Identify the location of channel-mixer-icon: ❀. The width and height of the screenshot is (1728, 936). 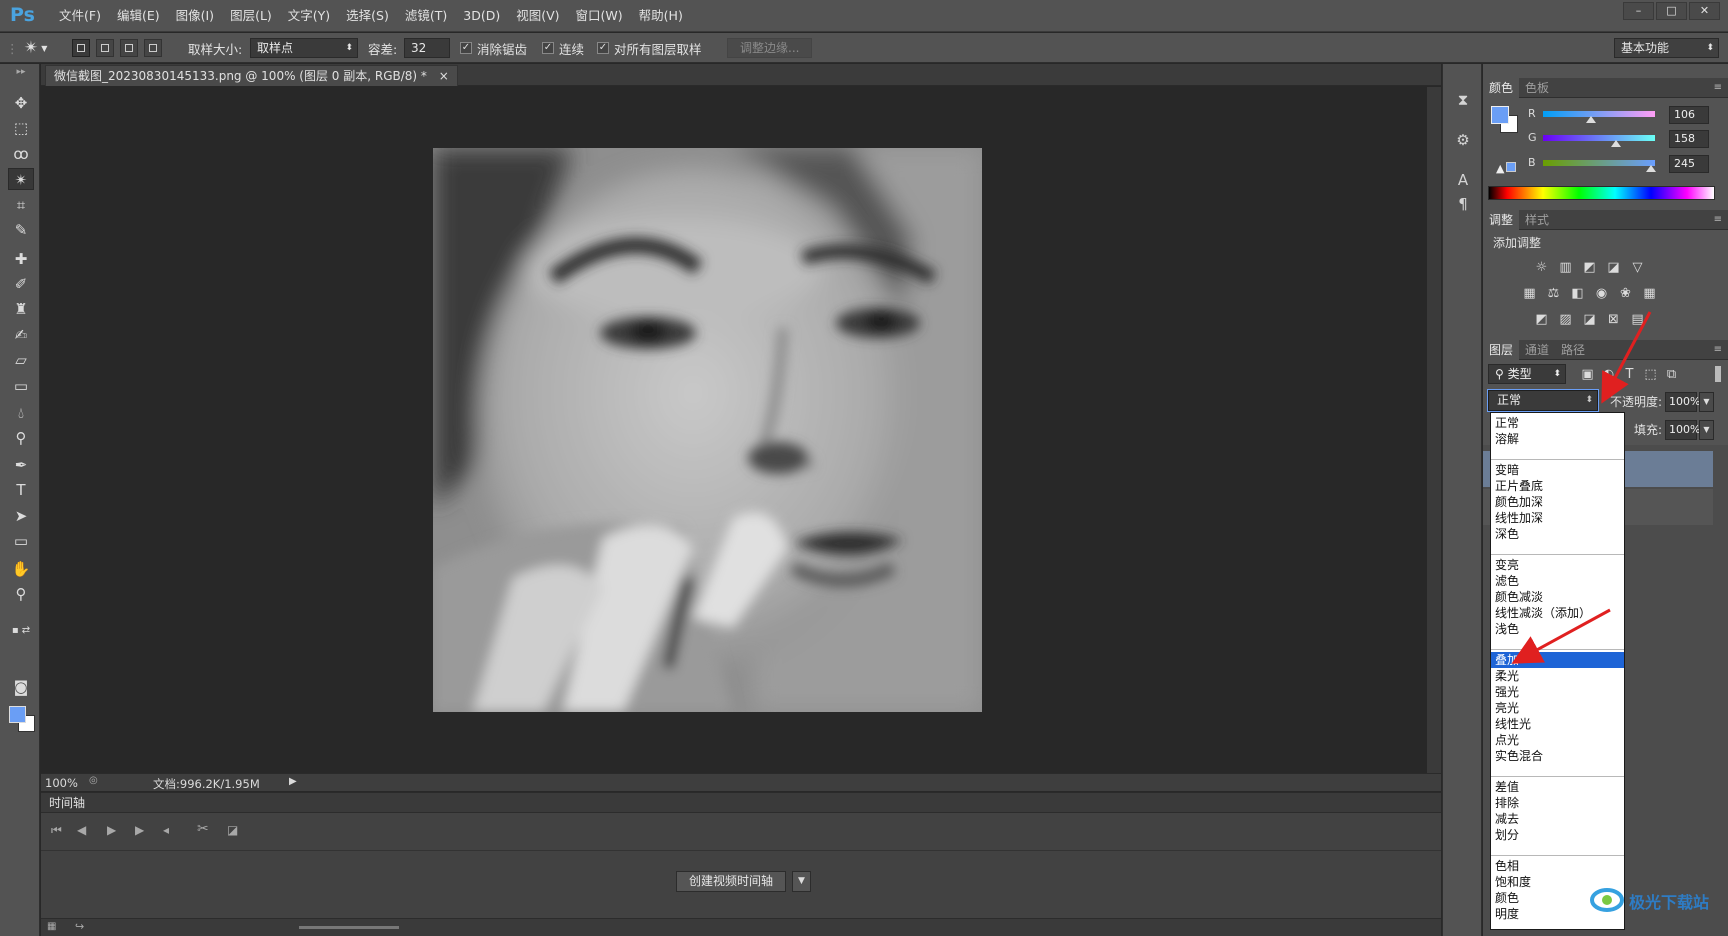
(1625, 293).